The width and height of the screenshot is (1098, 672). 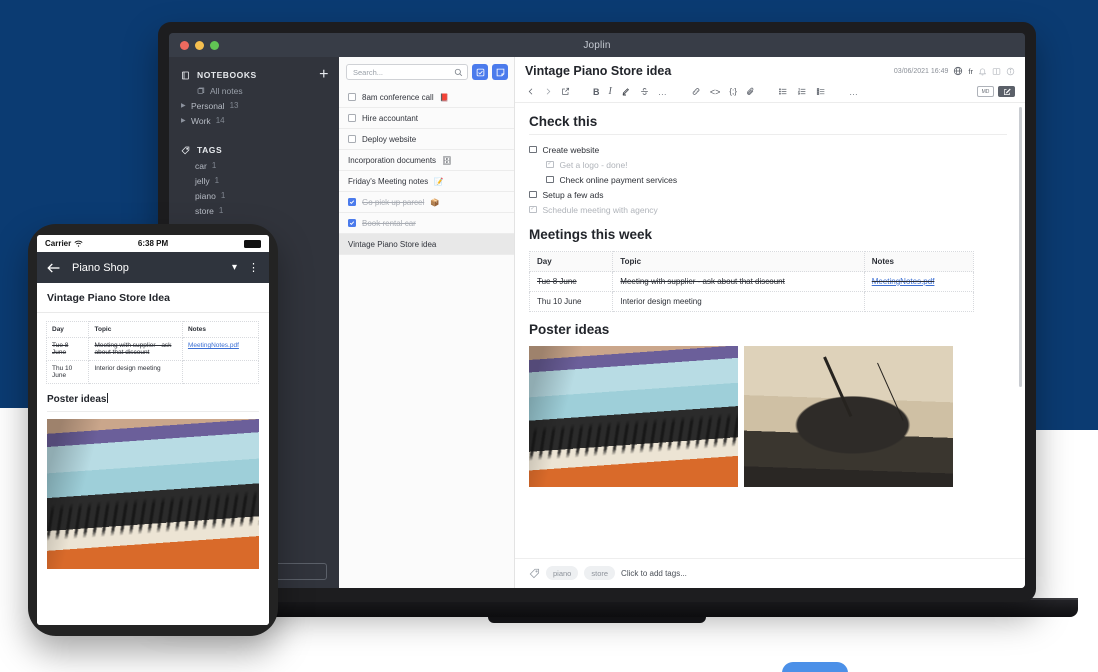 What do you see at coordinates (996, 71) in the screenshot?
I see `layout-icon` at bounding box center [996, 71].